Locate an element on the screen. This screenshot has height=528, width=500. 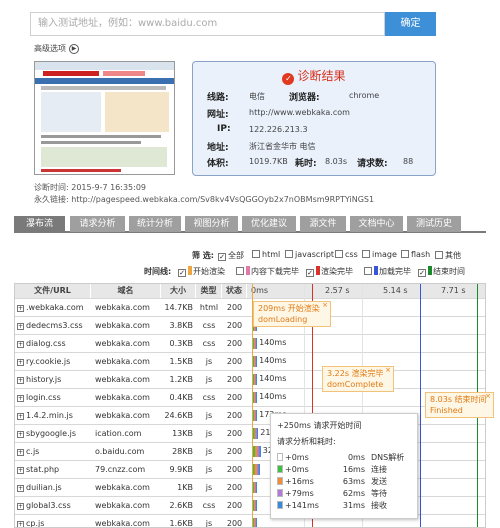
timeline-content-loaded: 内容下载完毕 is located at coordinates (267, 271).